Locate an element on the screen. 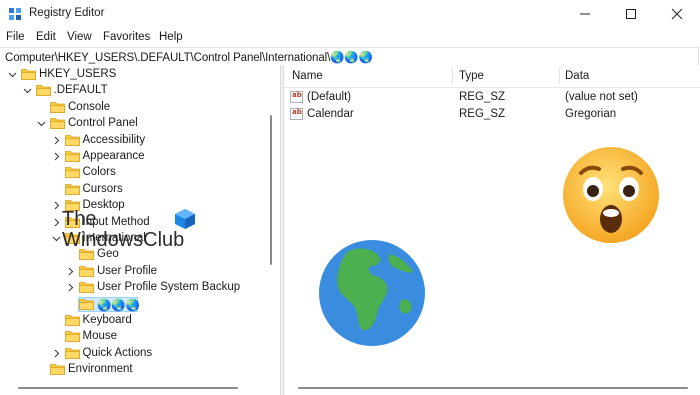 This screenshot has width=700, height=395. tree-horizontal-scrollbar is located at coordinates (140, 388).